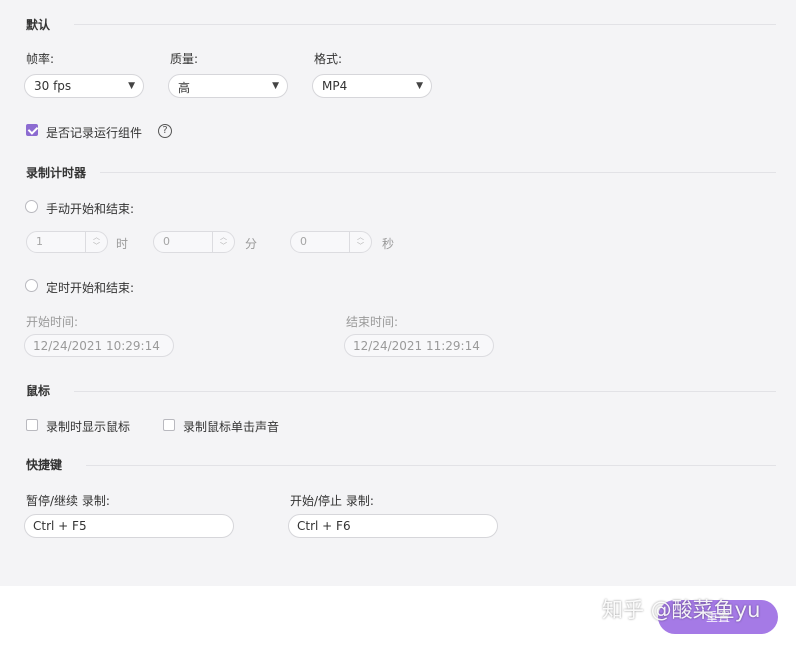 The image size is (796, 648). What do you see at coordinates (328, 59) in the screenshot?
I see `format-label: 格式:` at bounding box center [328, 59].